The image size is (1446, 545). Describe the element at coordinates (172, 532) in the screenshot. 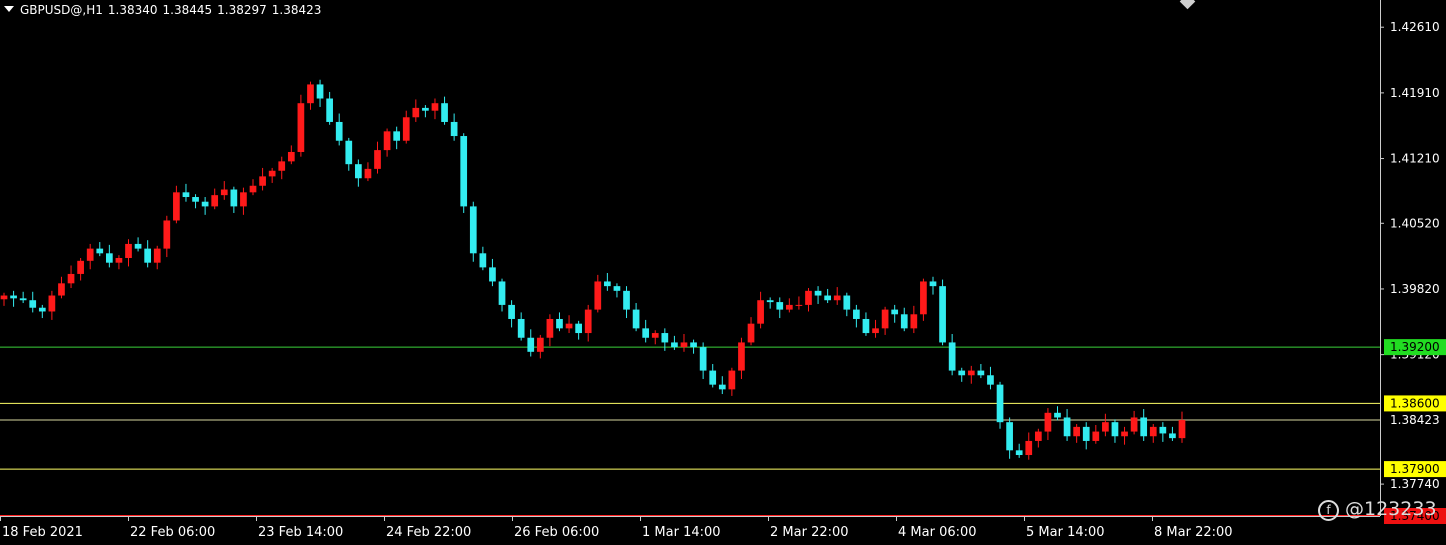

I see `x-tick-label: 22 Feb 06:00` at that location.